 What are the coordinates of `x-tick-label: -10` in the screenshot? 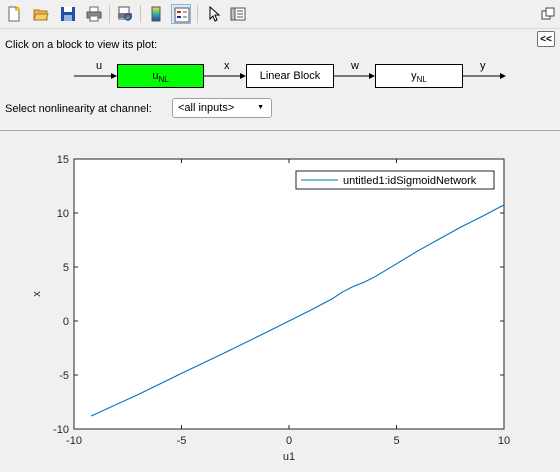 It's located at (74, 441).